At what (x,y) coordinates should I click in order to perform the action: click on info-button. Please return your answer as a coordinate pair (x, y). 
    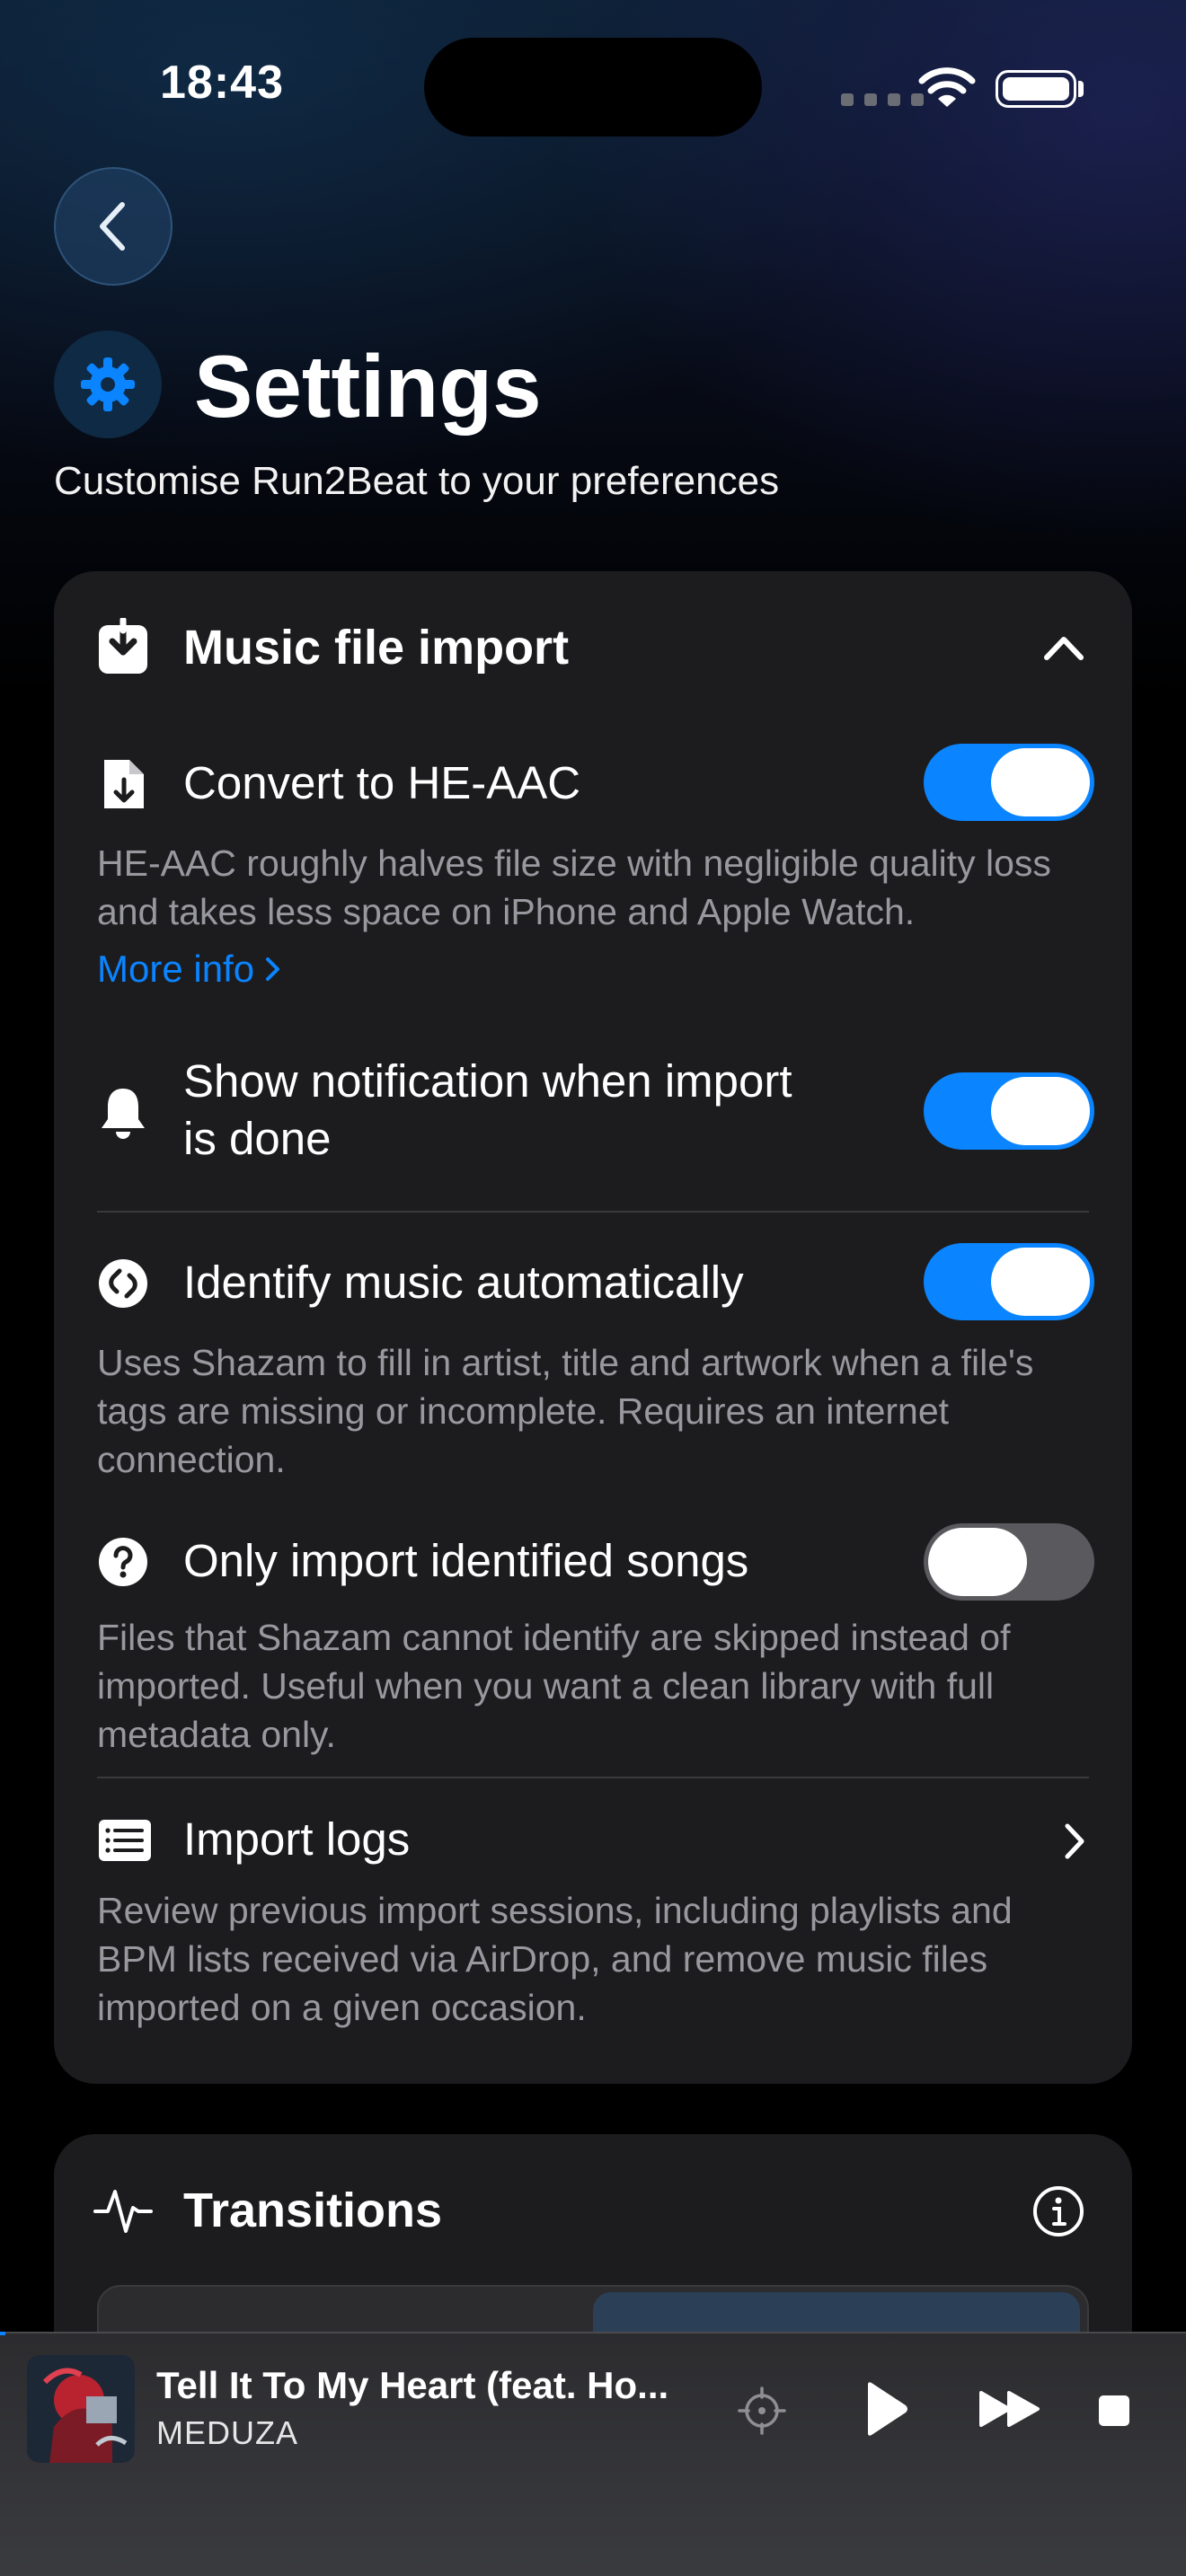
    Looking at the image, I should click on (1058, 2211).